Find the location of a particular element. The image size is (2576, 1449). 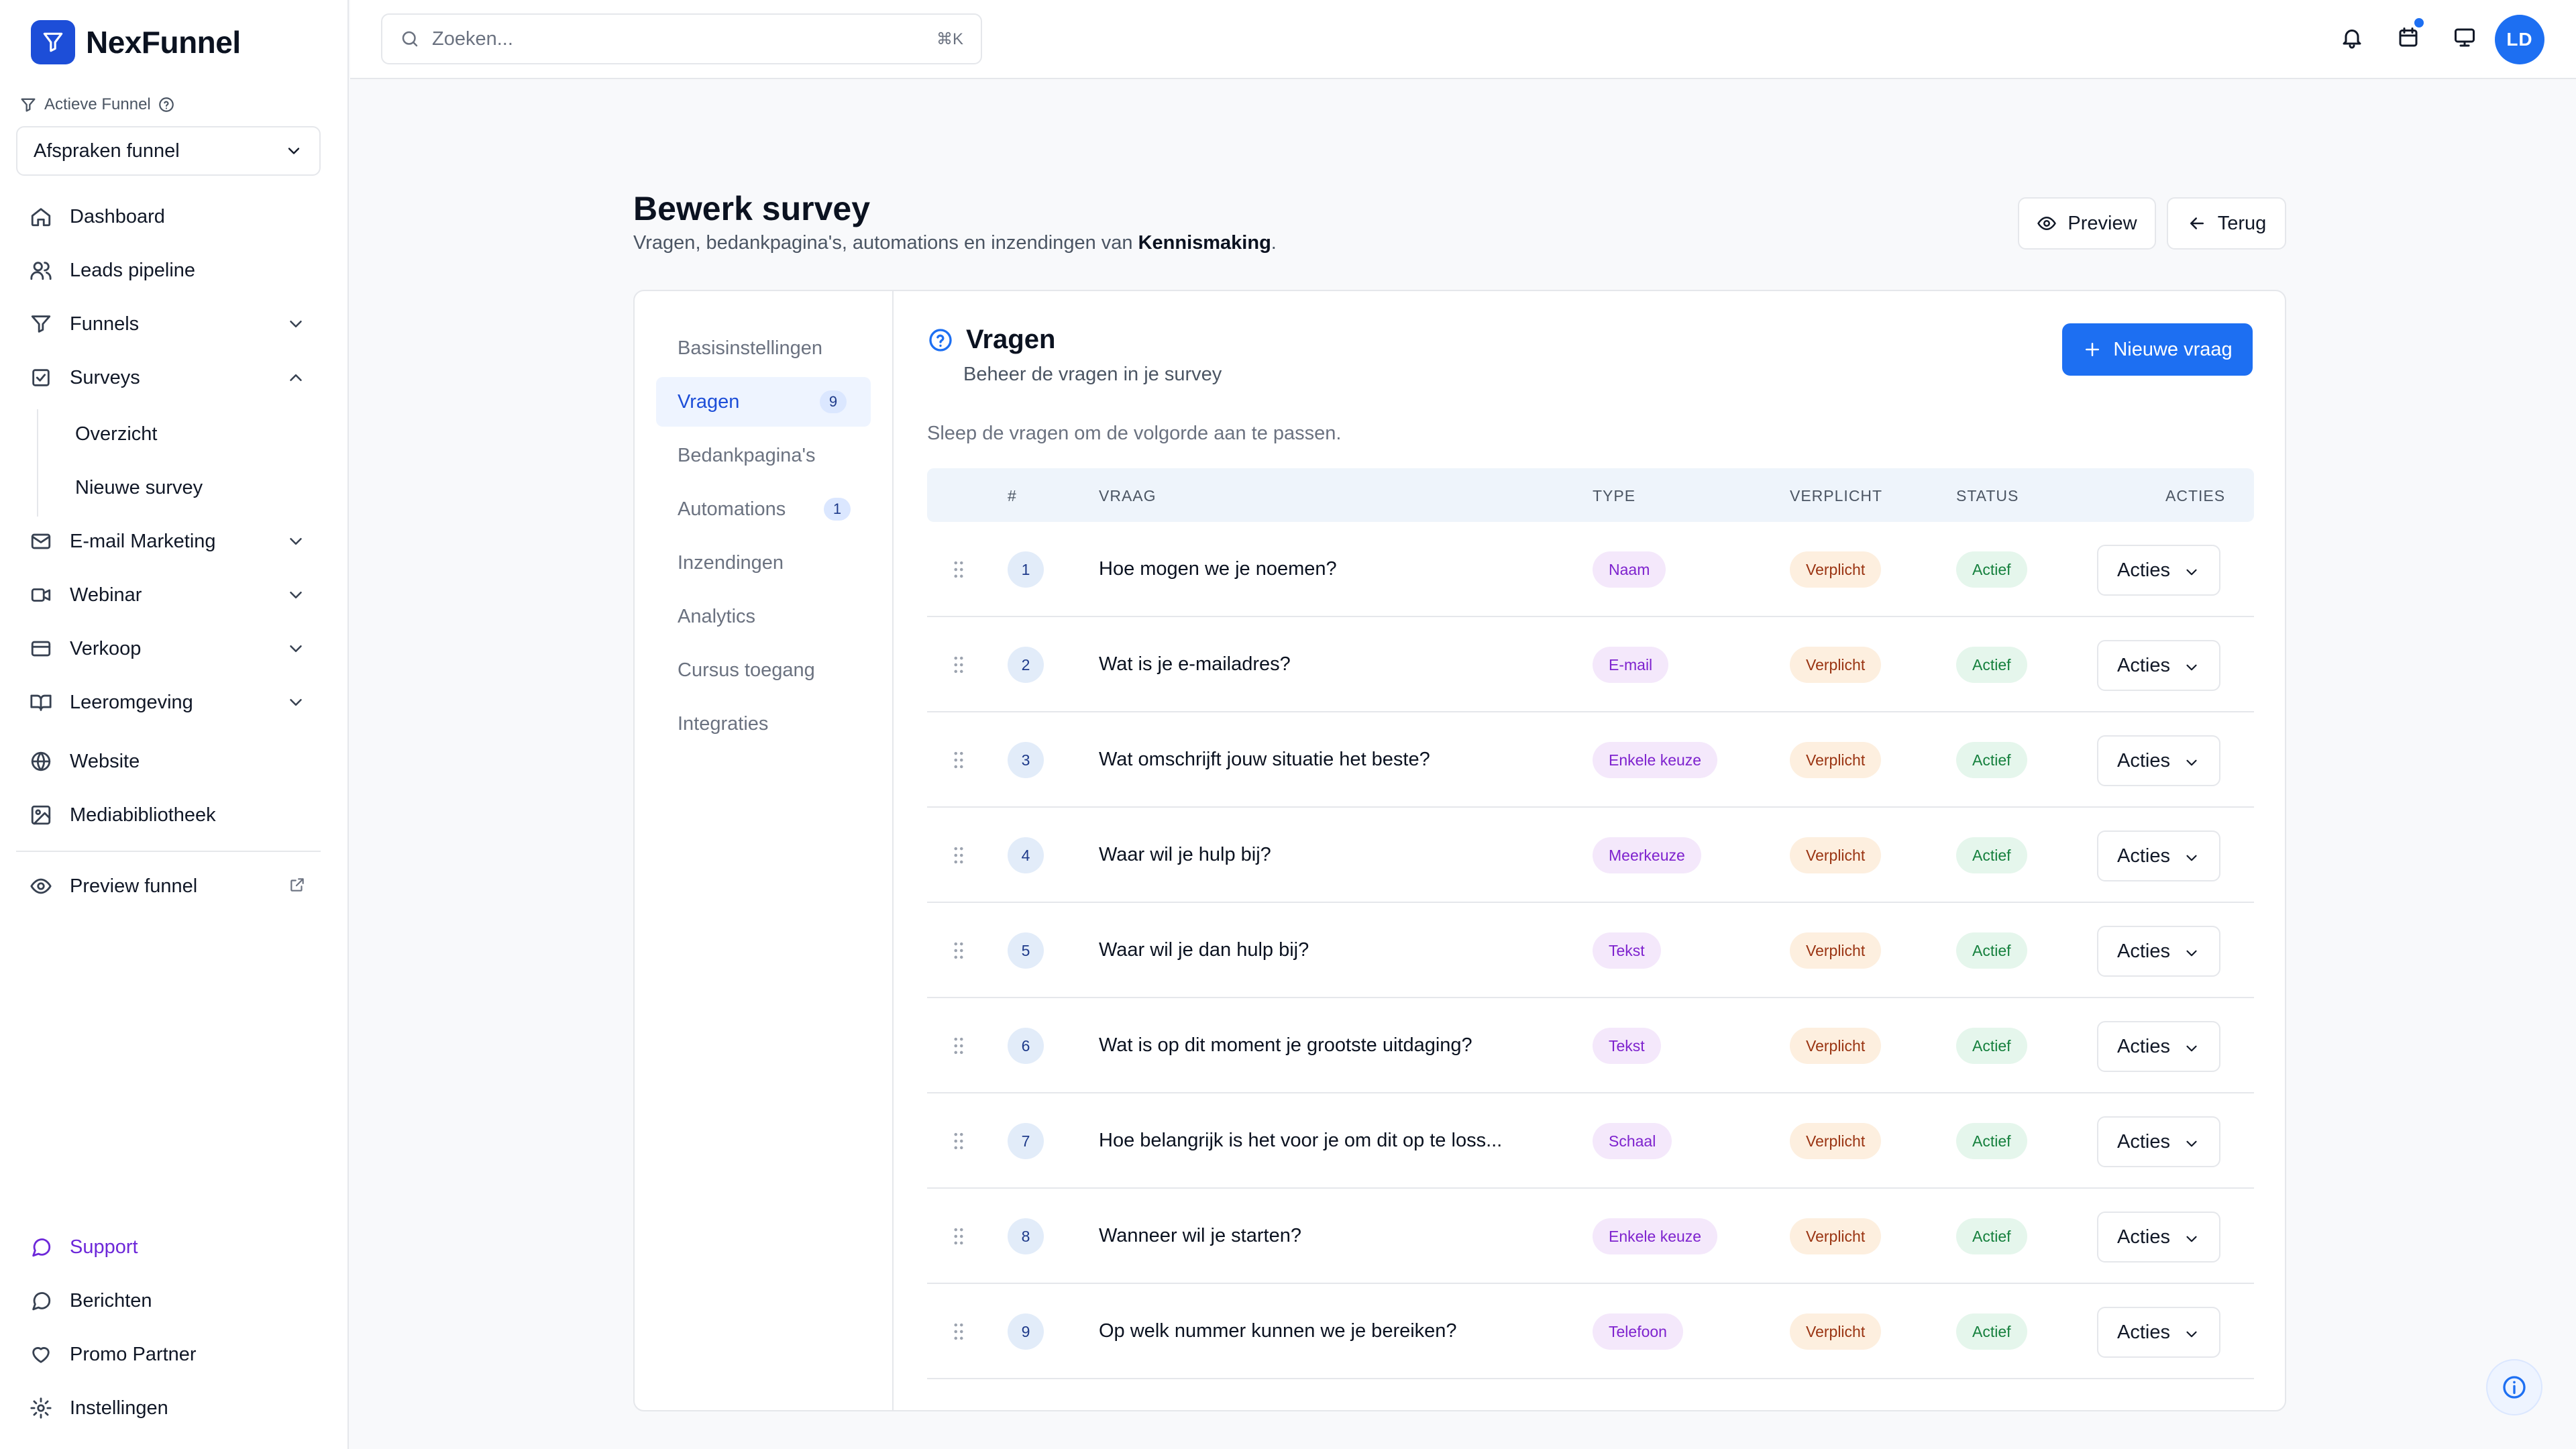

search-input is located at coordinates (684, 39).